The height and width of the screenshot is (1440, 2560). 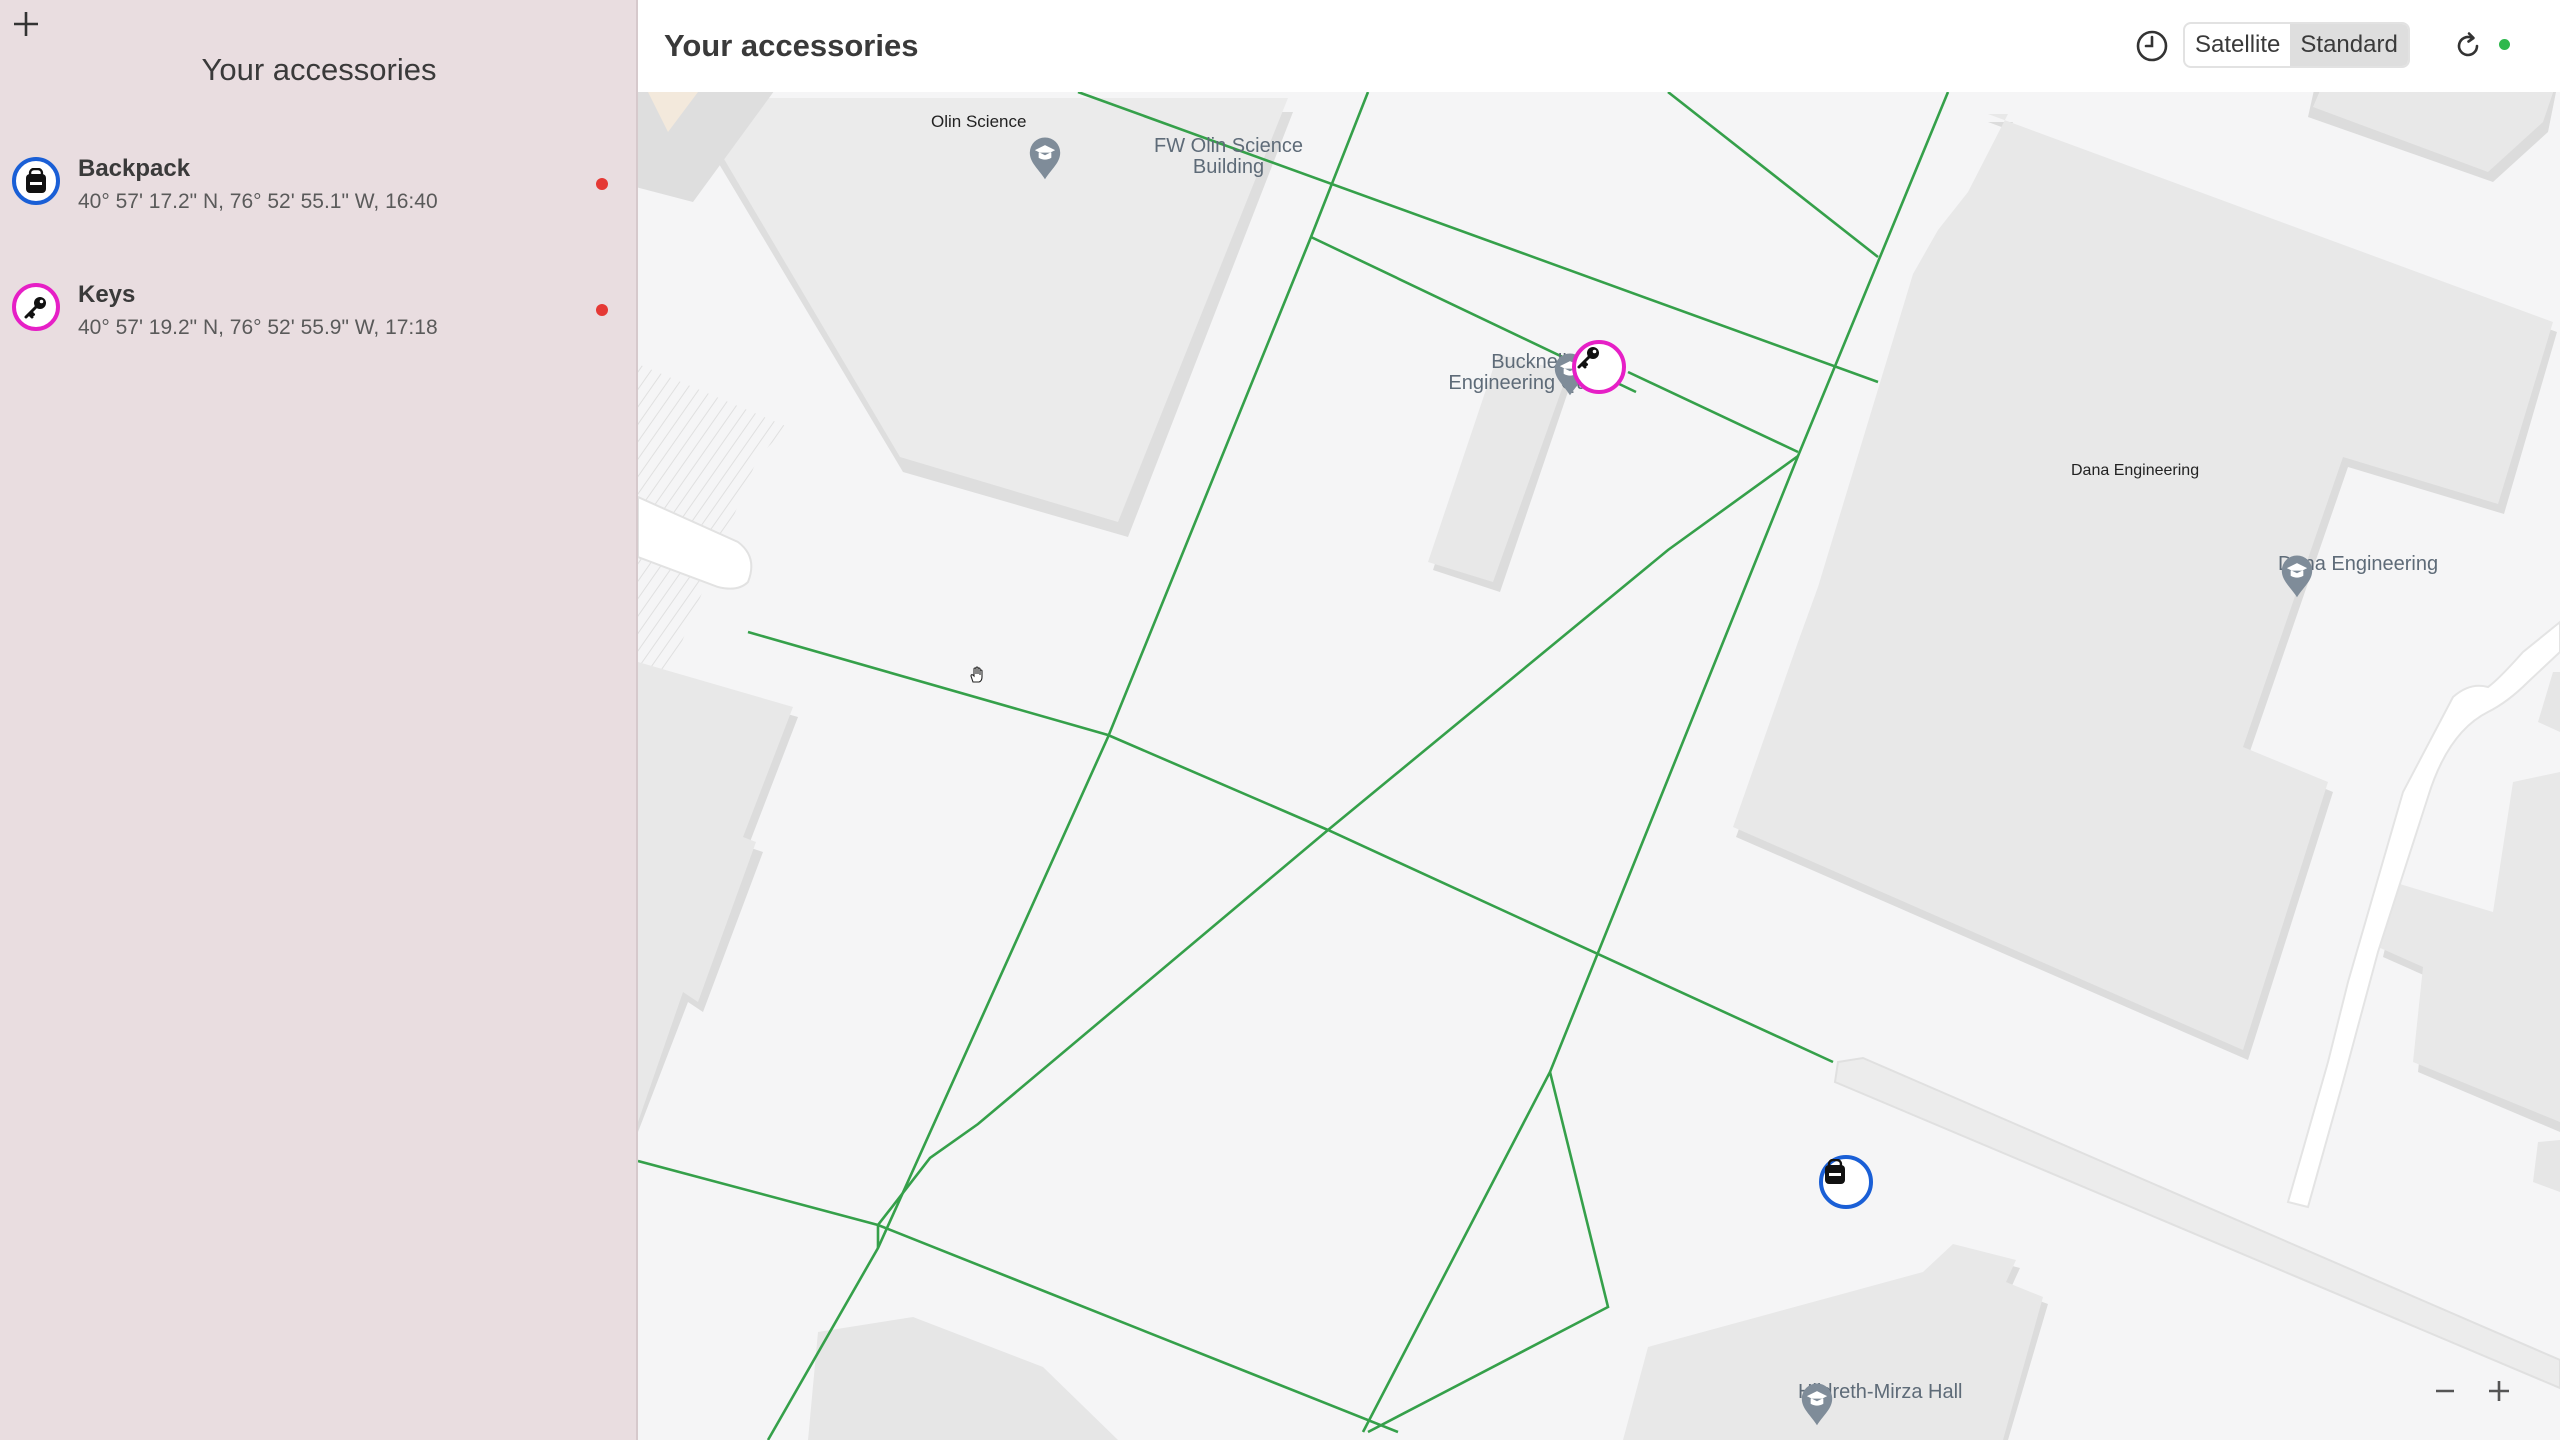 I want to click on page-title: Your accessories, so click(x=791, y=45).